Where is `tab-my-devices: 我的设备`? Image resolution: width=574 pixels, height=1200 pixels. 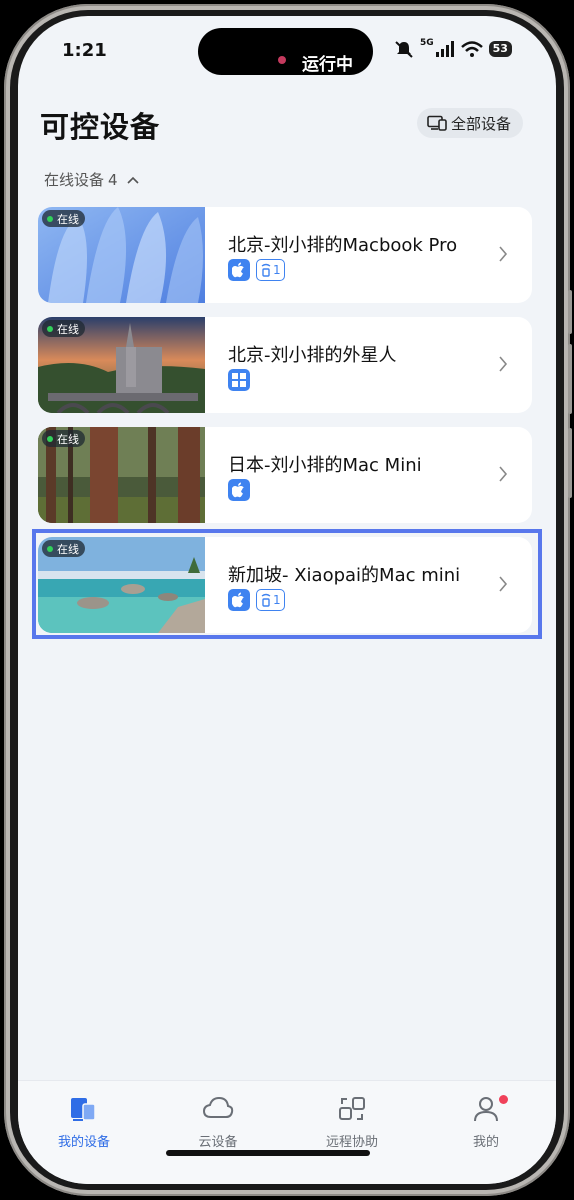 tab-my-devices: 我的设备 is located at coordinates (84, 1122).